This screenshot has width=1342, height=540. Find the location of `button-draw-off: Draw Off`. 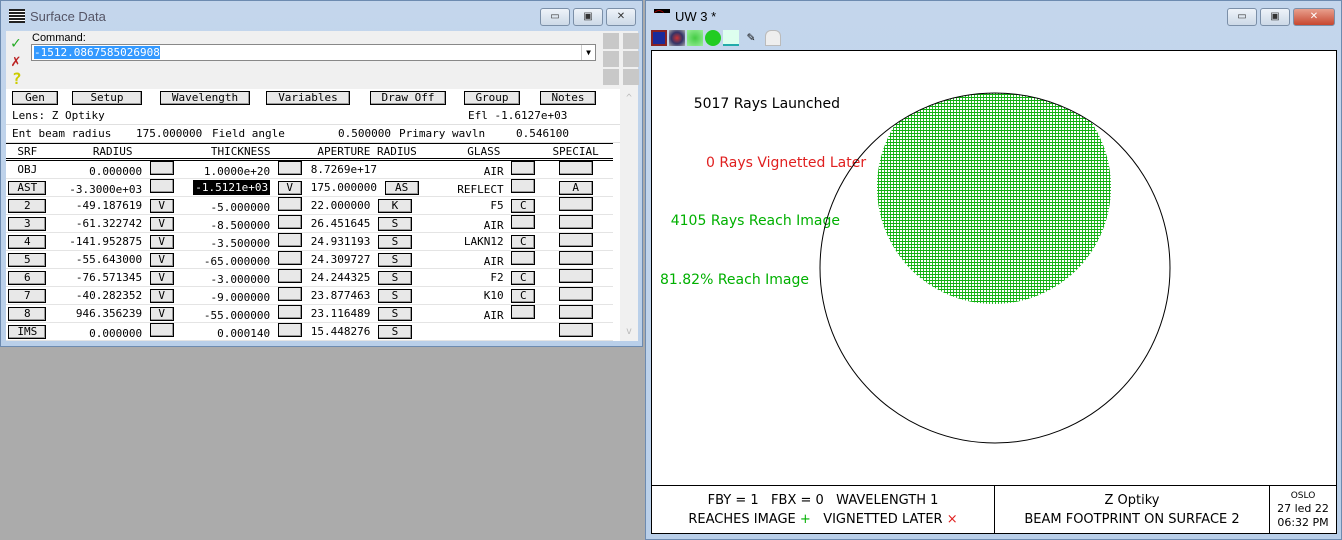

button-draw-off: Draw Off is located at coordinates (408, 98).